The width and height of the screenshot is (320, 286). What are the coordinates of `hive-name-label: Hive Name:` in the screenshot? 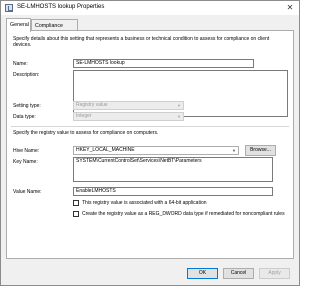 It's located at (26, 151).